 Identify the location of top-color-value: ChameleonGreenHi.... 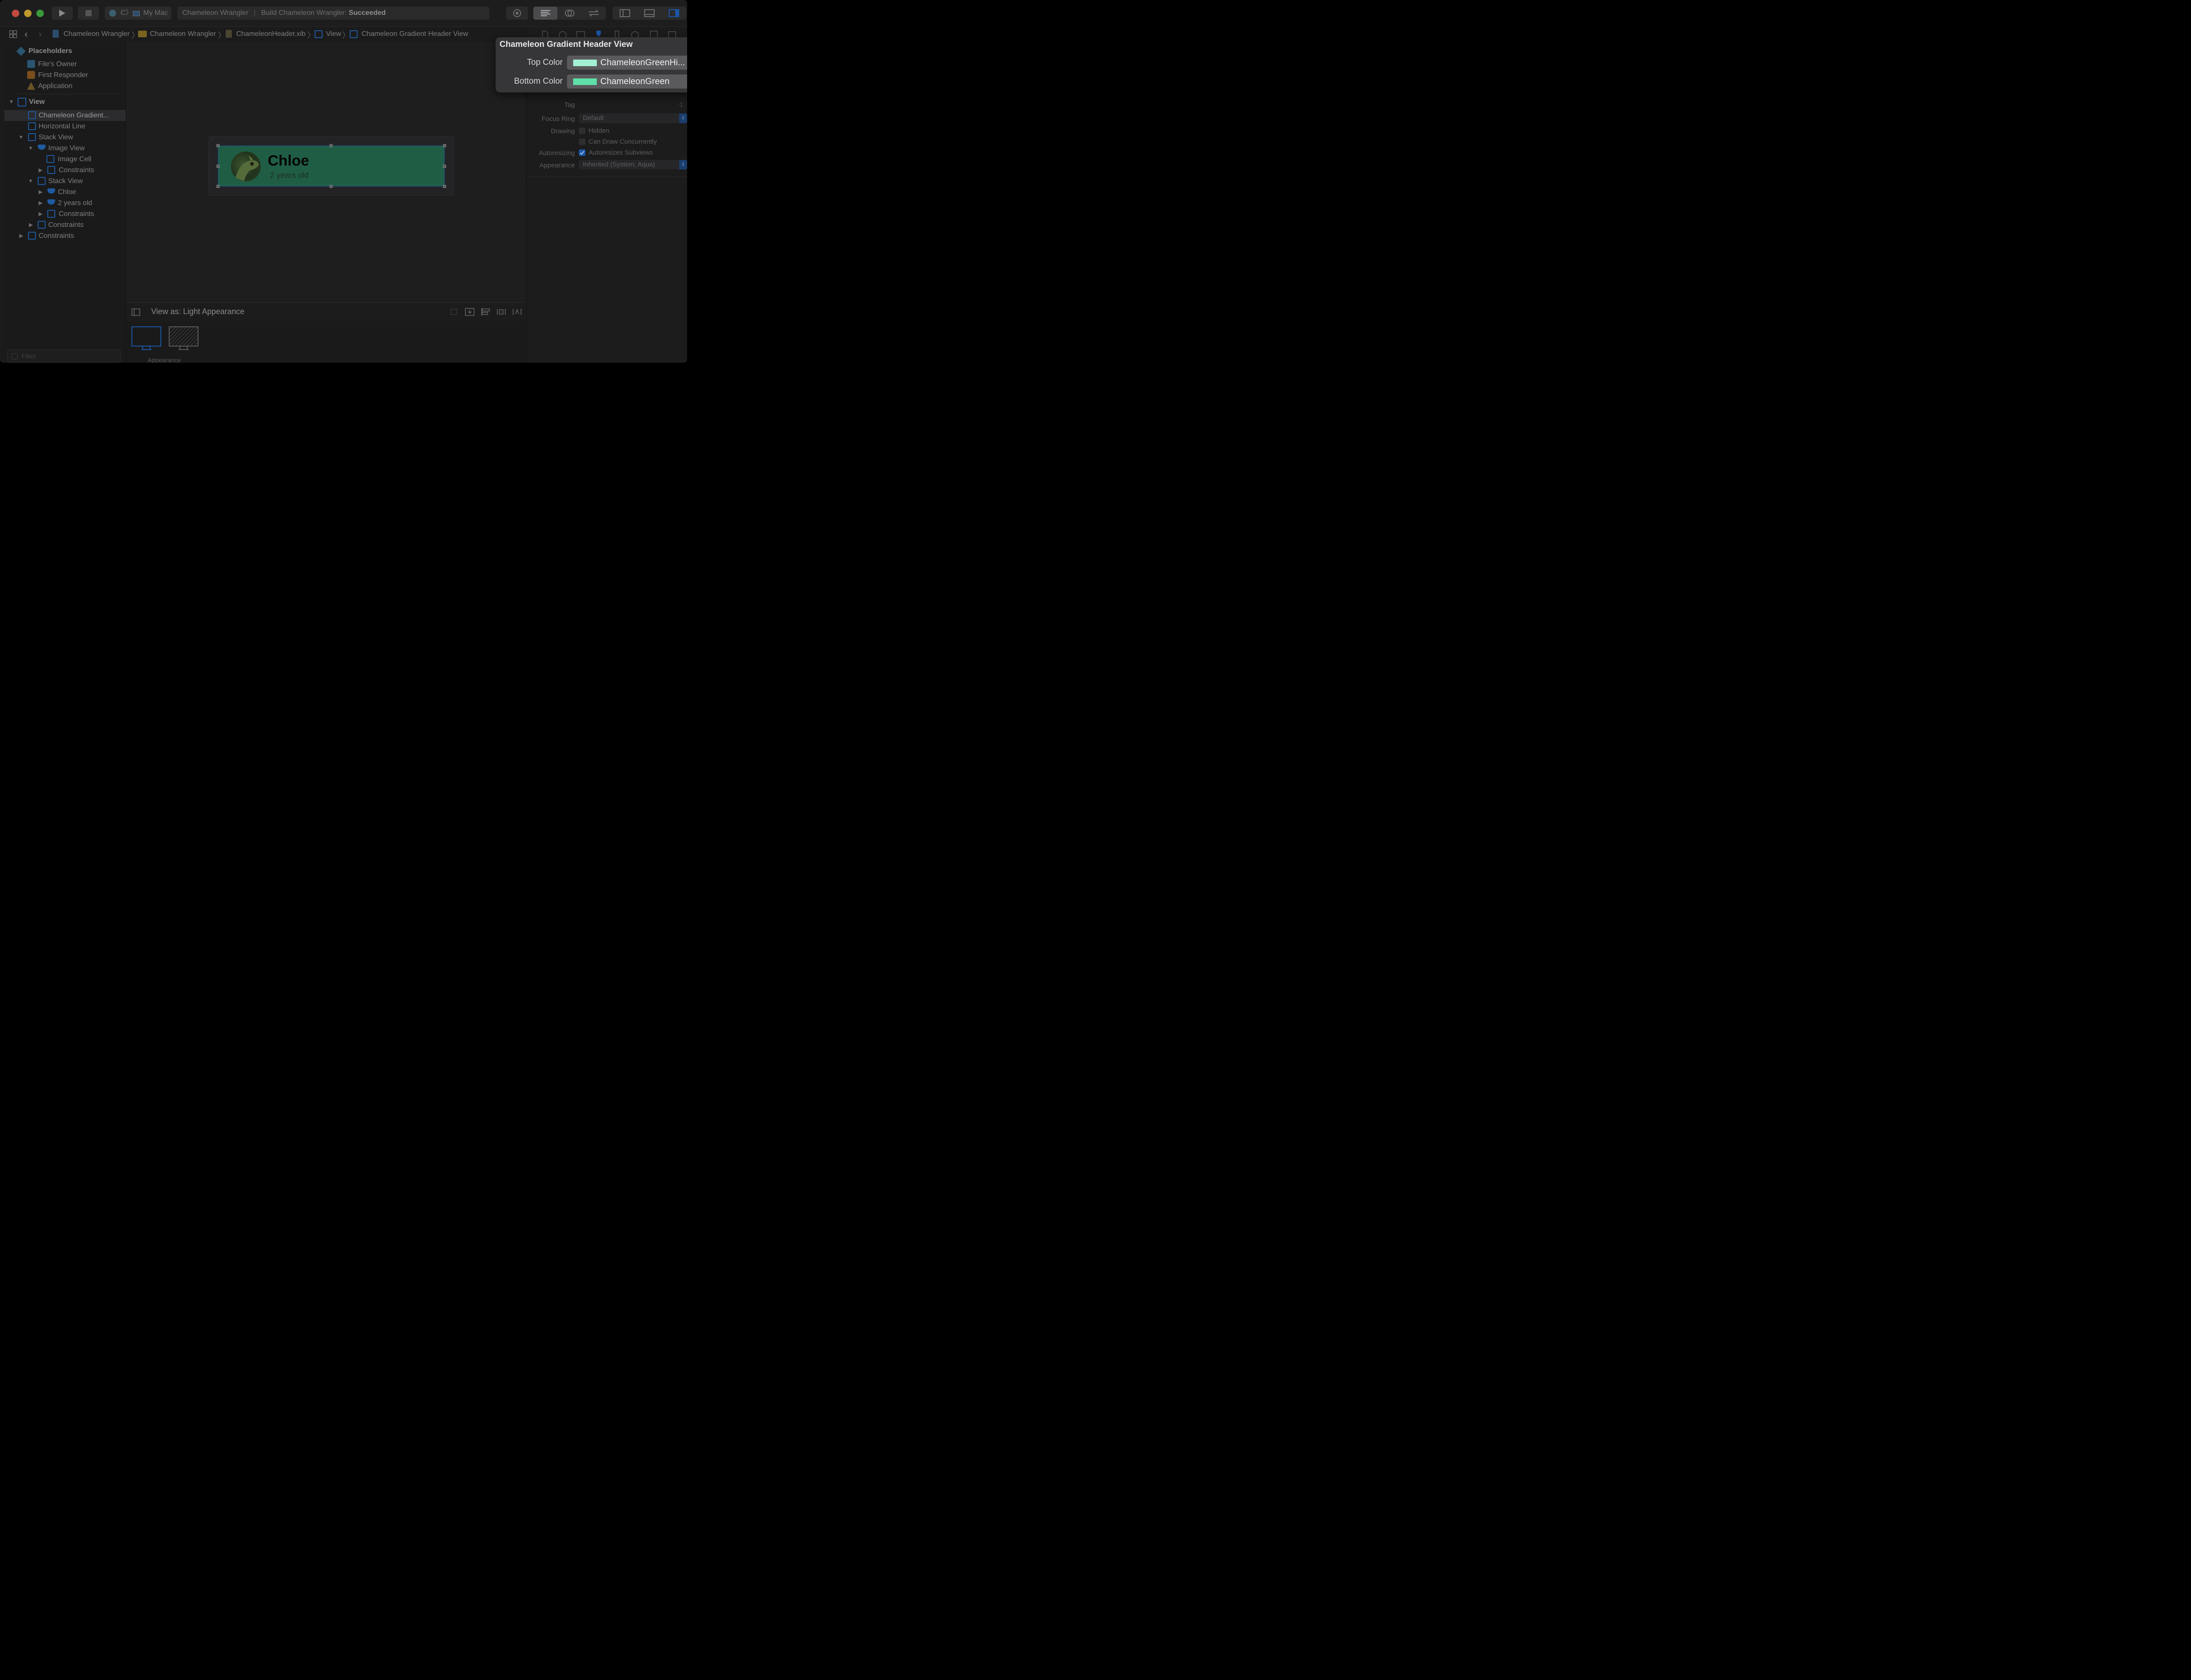
(642, 63).